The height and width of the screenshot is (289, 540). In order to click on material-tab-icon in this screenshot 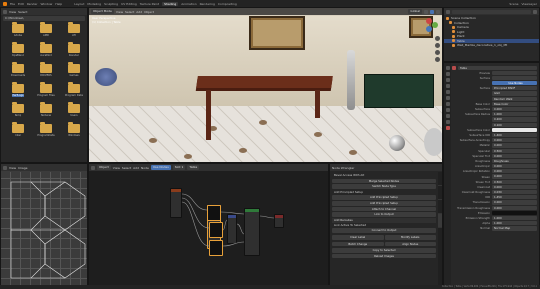, I will do `click(447, 128)`.